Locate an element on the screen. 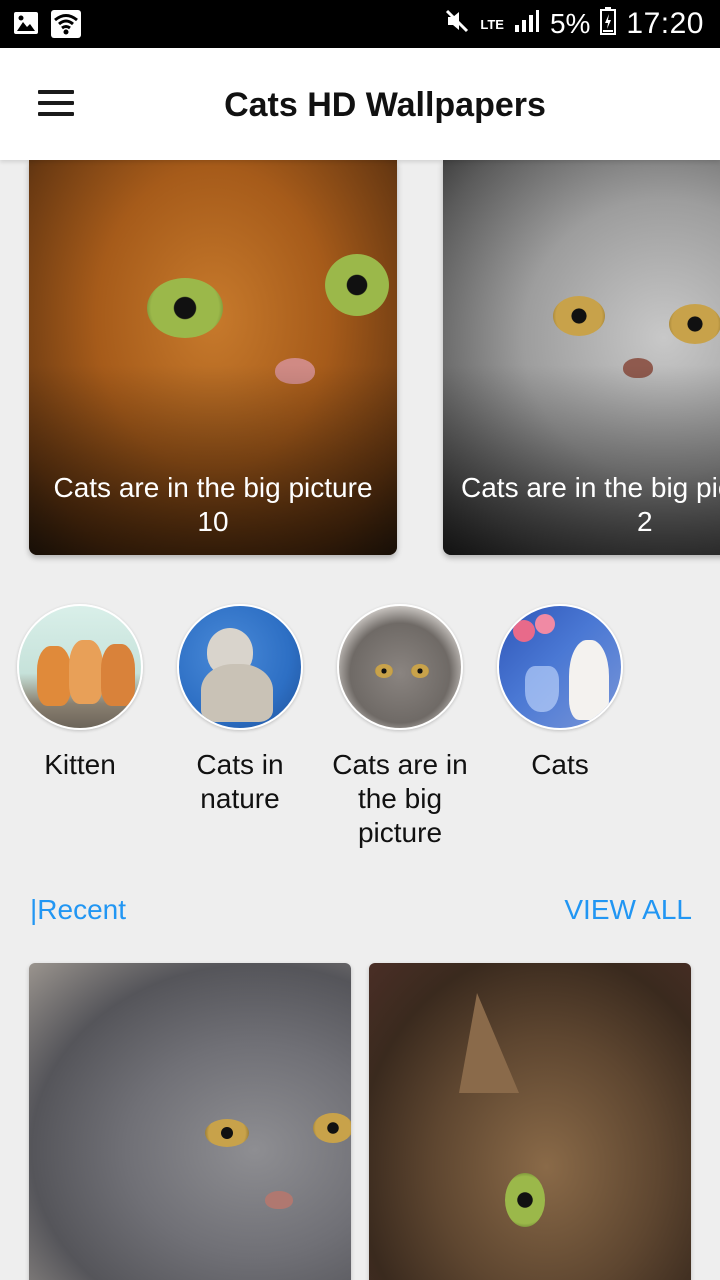  category-cats-big-picture: Cats are in the big picture is located at coordinates (400, 727).